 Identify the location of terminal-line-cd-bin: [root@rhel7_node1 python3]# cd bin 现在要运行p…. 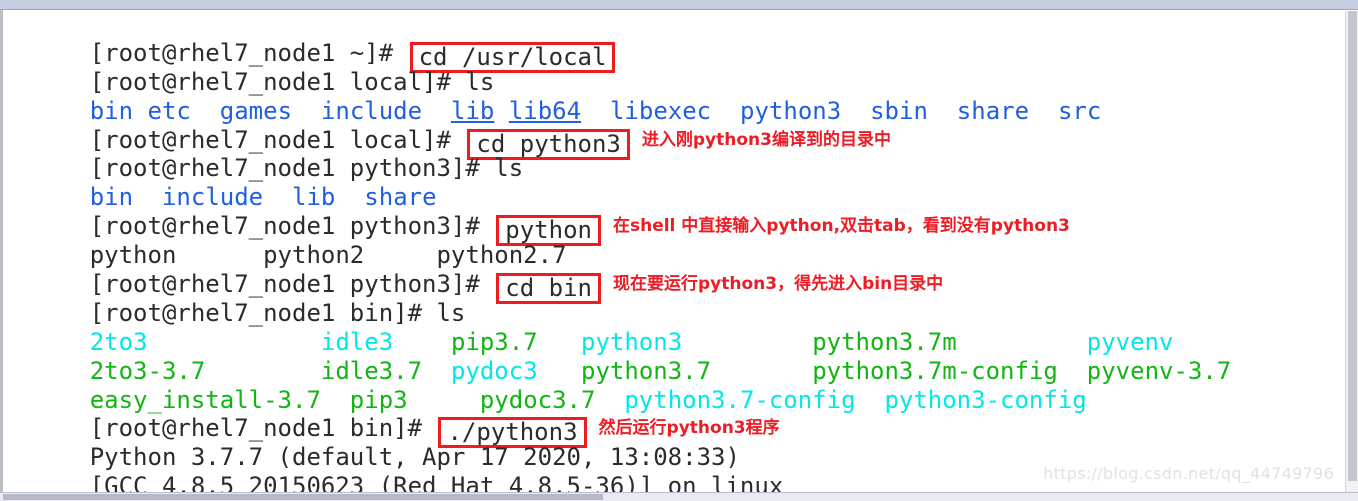
(674, 273).